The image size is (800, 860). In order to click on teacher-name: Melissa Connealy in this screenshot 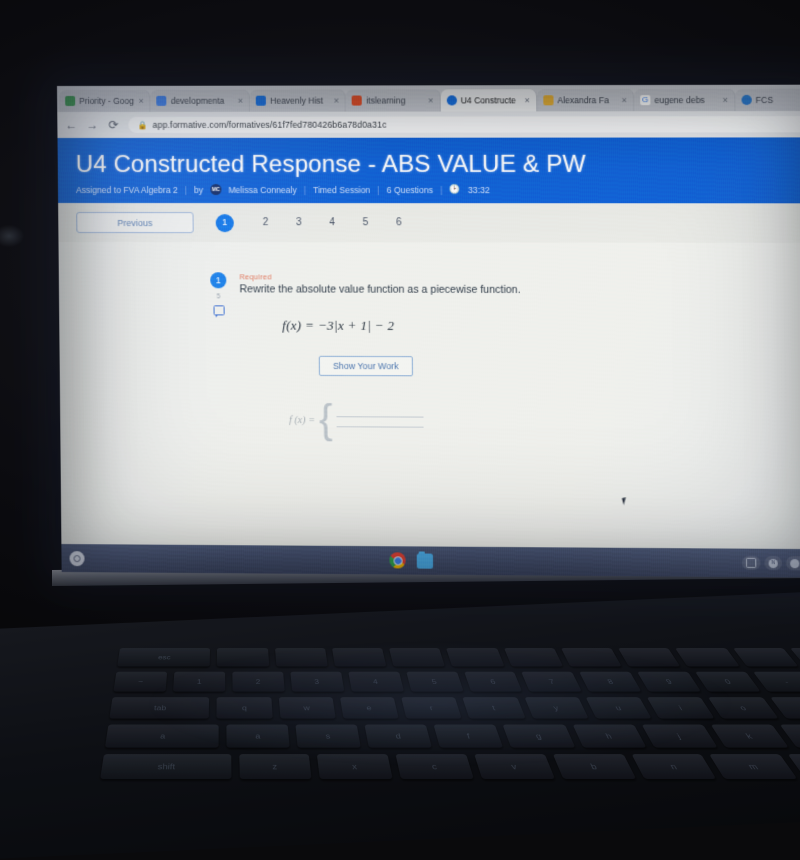, I will do `click(262, 189)`.